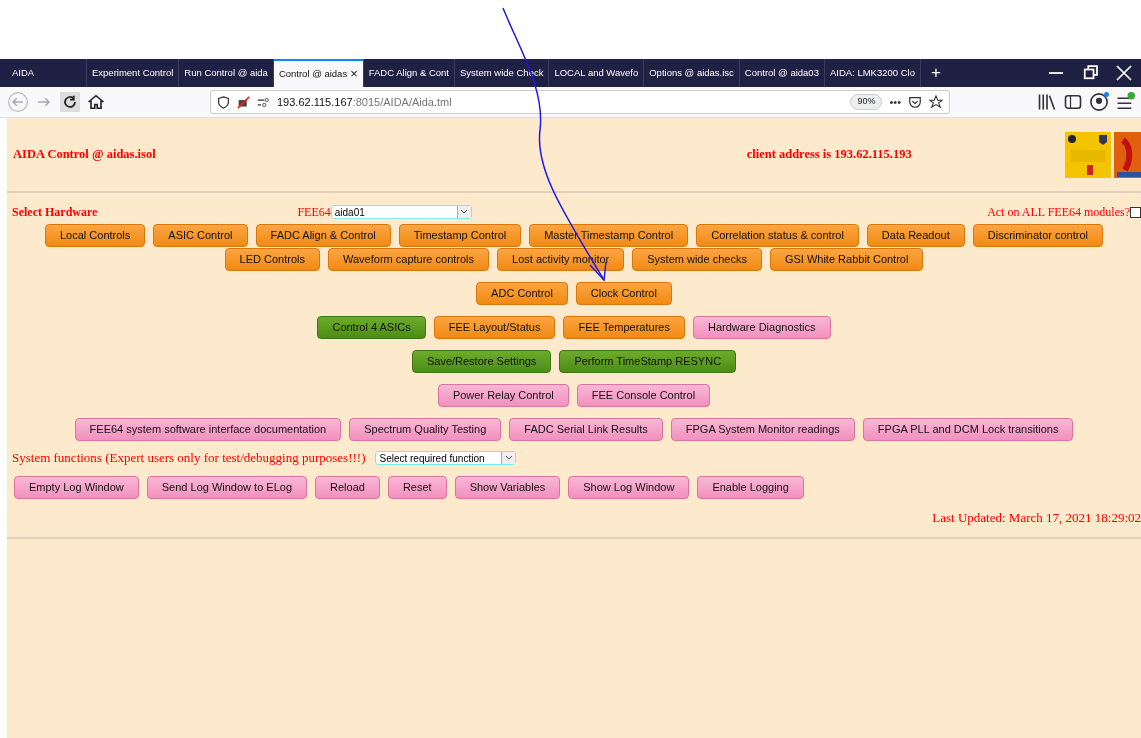  Describe the element at coordinates (84, 155) in the screenshot. I see `page-title: AIDA Control @ aidas.isol` at that location.